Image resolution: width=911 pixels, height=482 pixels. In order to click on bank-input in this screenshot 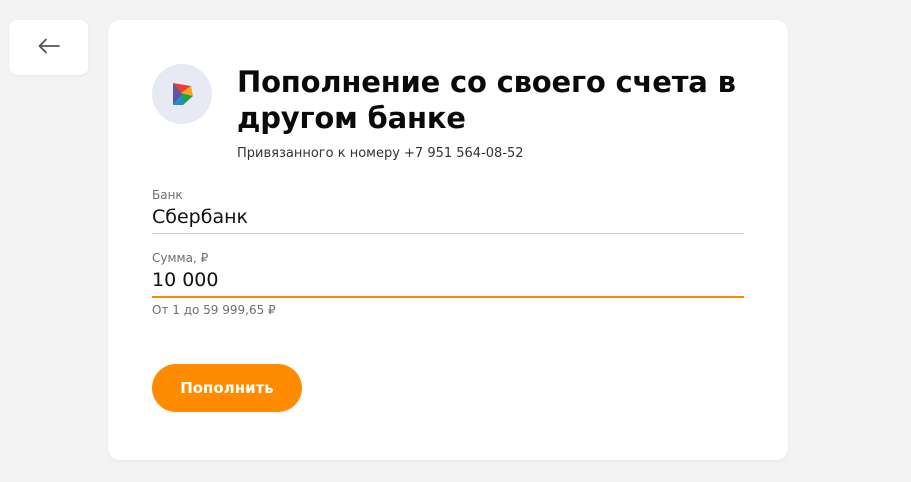, I will do `click(448, 219)`.